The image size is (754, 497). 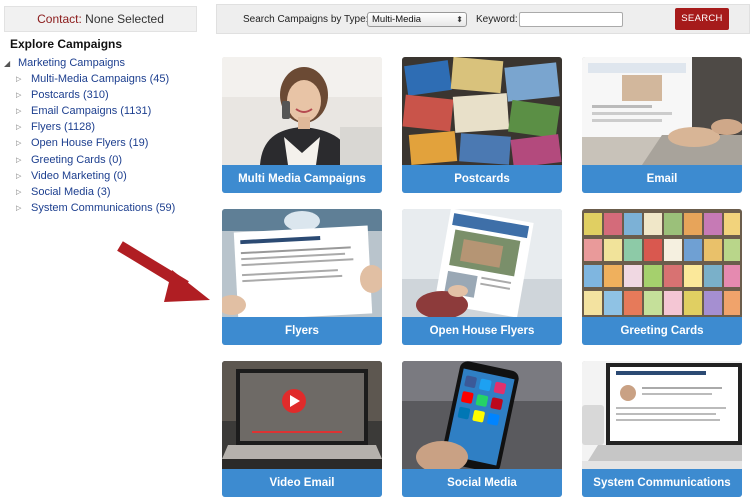 I want to click on tree-item-video-marketing: ▷ Video Marketing (0), so click(x=104, y=176).